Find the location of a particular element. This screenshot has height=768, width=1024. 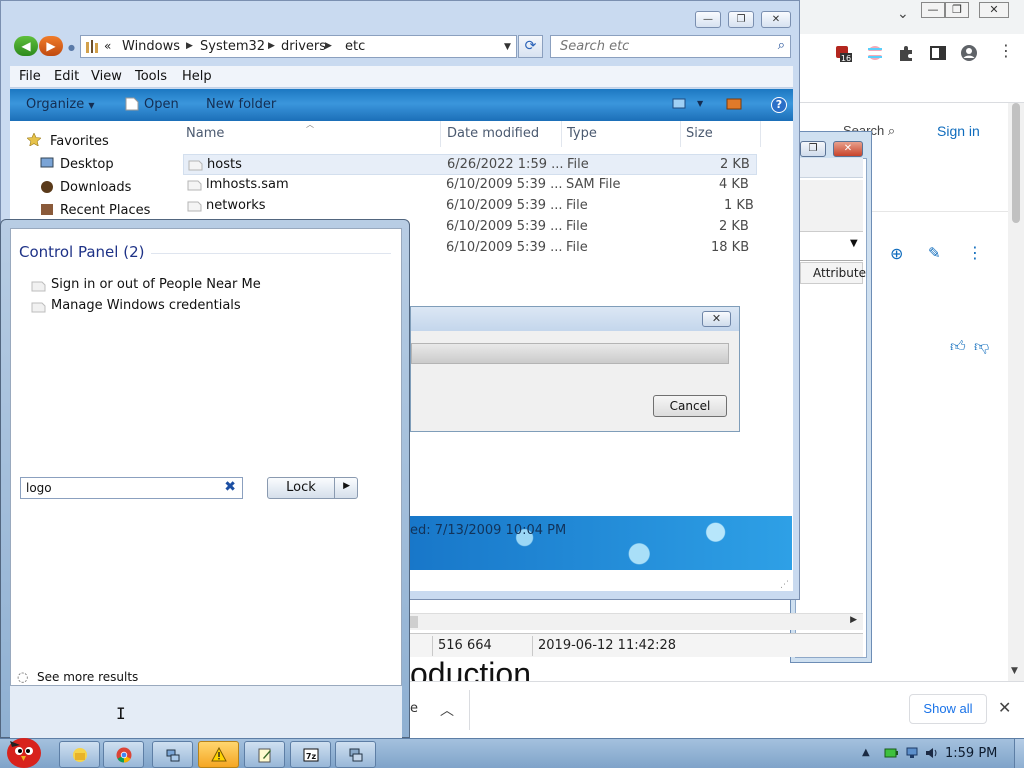

start-search-input is located at coordinates (116, 488).